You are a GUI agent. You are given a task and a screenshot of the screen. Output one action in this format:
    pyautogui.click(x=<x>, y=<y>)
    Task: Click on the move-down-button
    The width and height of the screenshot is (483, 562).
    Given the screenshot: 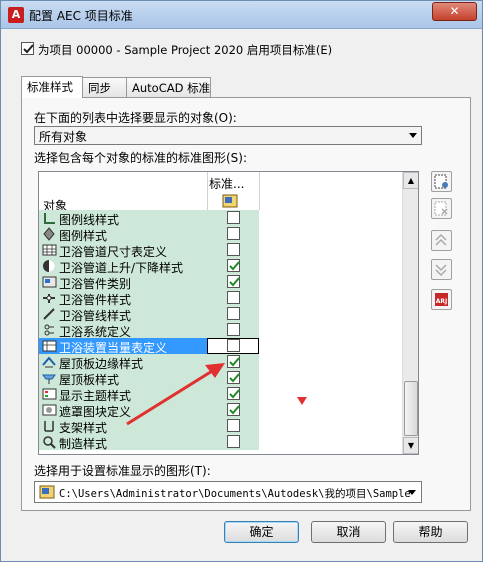 What is the action you would take?
    pyautogui.click(x=441, y=269)
    